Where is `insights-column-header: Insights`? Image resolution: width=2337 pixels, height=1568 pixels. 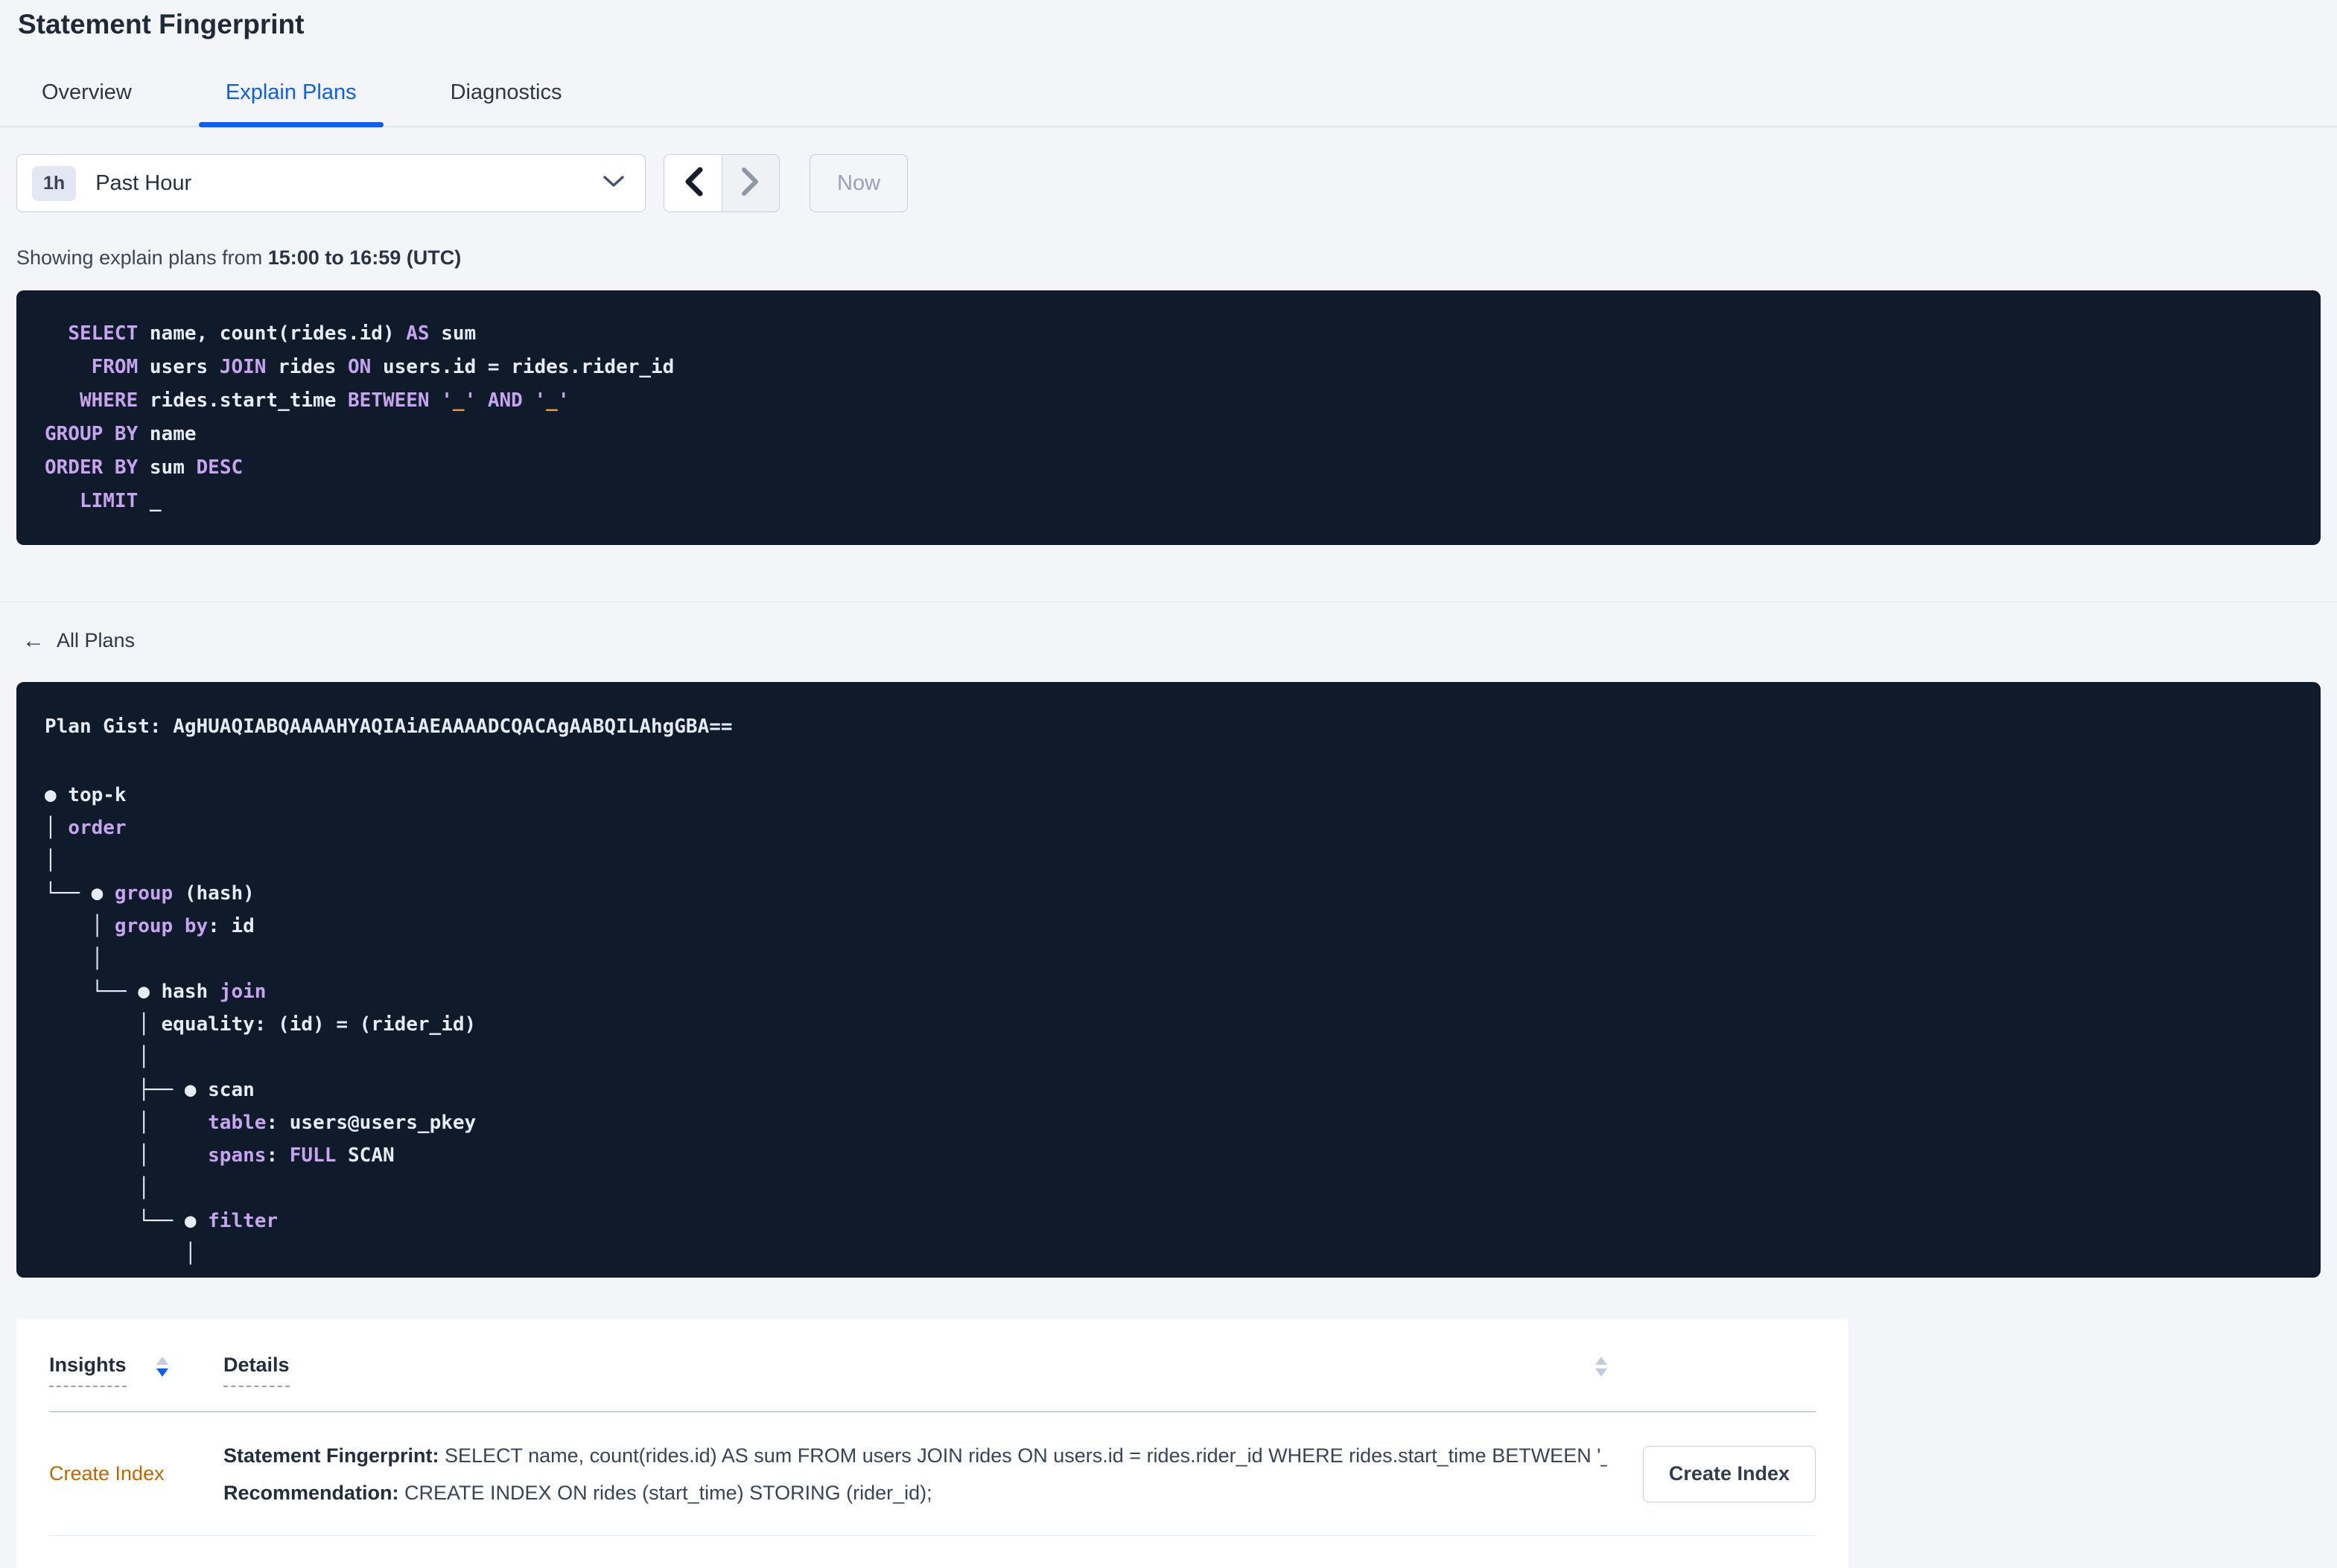
insights-column-header: Insights is located at coordinates (136, 1370).